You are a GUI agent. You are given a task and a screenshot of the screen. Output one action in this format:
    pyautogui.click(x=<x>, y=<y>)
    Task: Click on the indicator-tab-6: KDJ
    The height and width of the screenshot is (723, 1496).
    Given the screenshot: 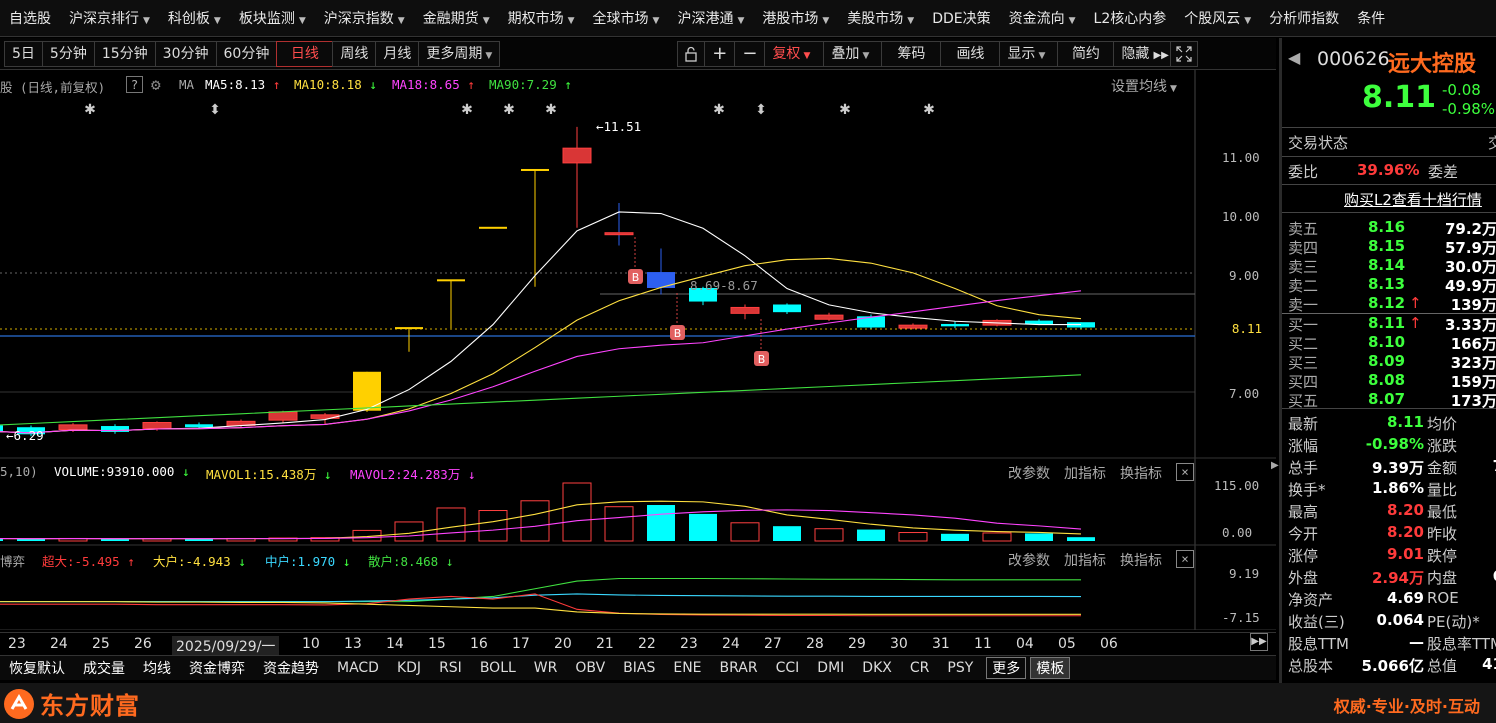 What is the action you would take?
    pyautogui.click(x=409, y=668)
    